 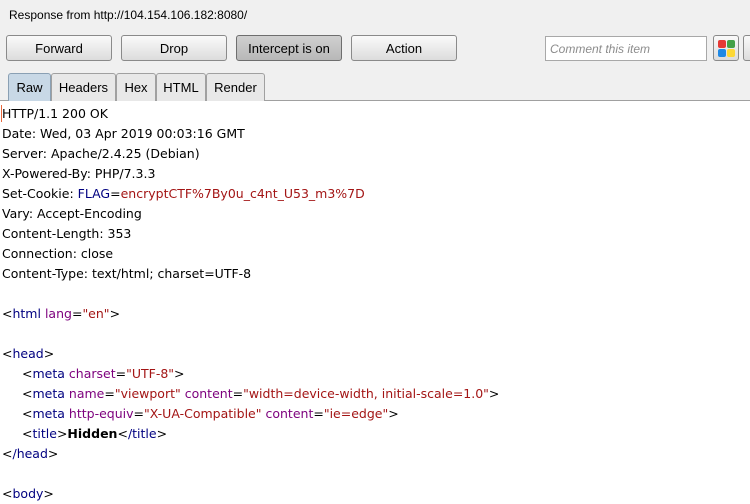 I want to click on highlight-color-button, so click(x=726, y=48).